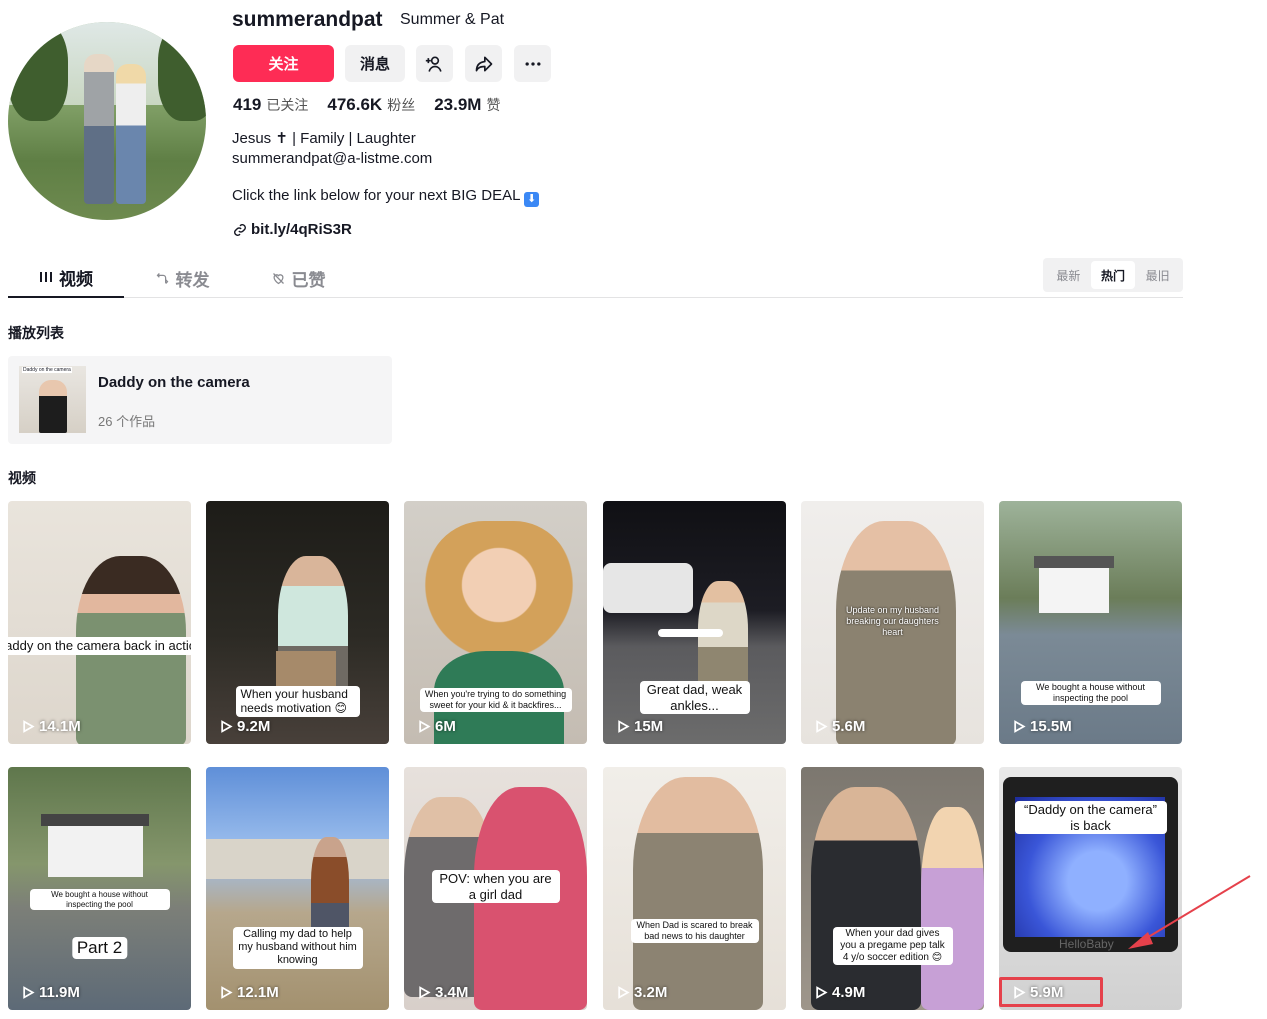  I want to click on playlist-section-title: 播放列表, so click(36, 333).